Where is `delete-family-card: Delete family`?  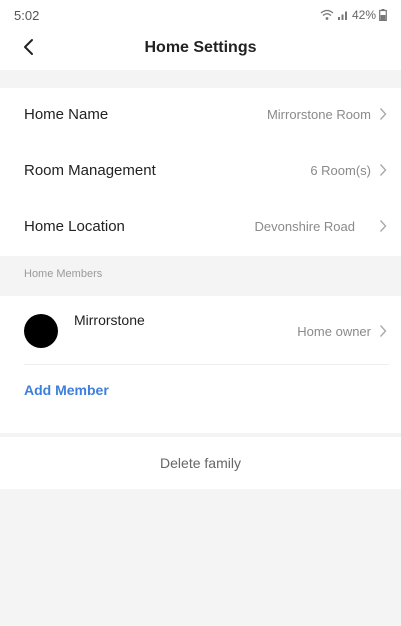 delete-family-card: Delete family is located at coordinates (200, 463).